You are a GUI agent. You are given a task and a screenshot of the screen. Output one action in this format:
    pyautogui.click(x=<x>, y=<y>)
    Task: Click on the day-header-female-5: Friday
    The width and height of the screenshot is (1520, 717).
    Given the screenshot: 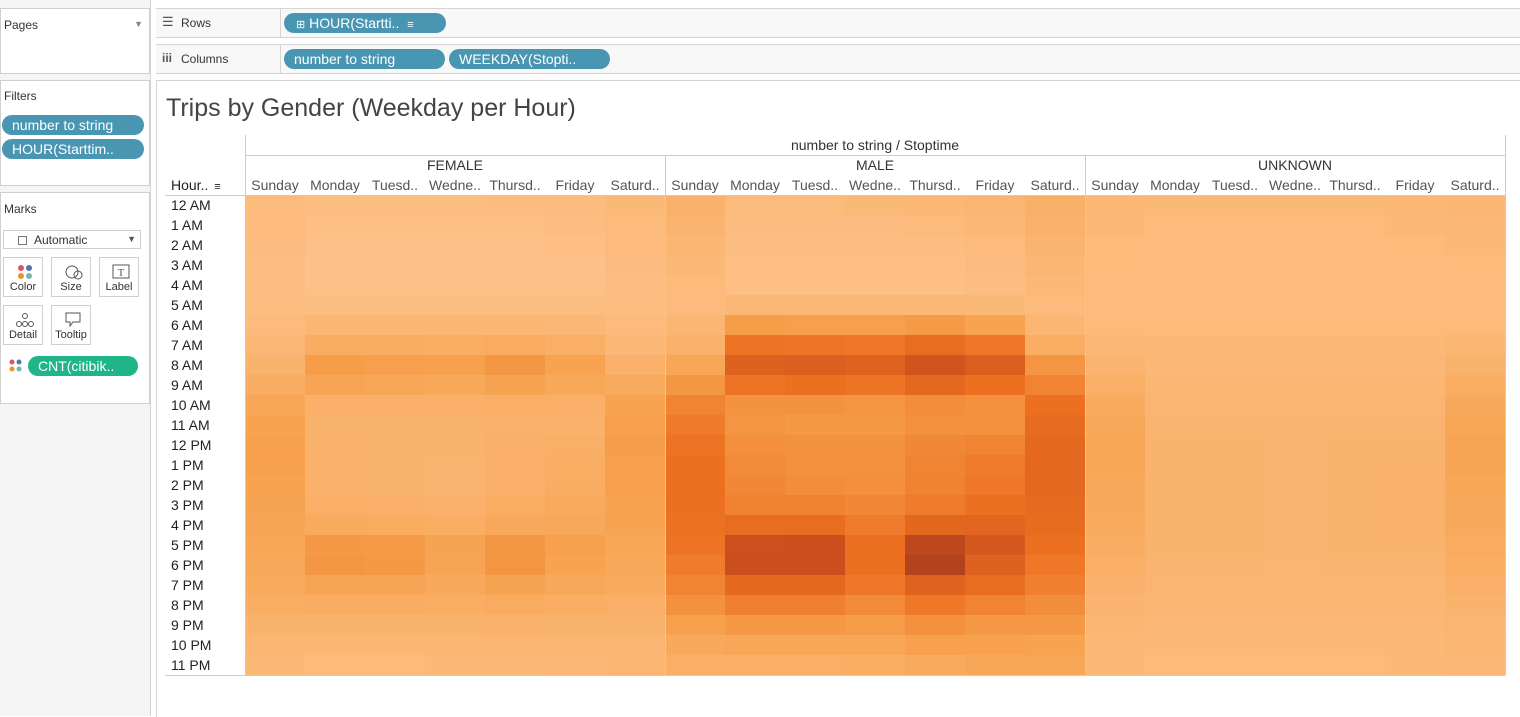 What is the action you would take?
    pyautogui.click(x=575, y=185)
    